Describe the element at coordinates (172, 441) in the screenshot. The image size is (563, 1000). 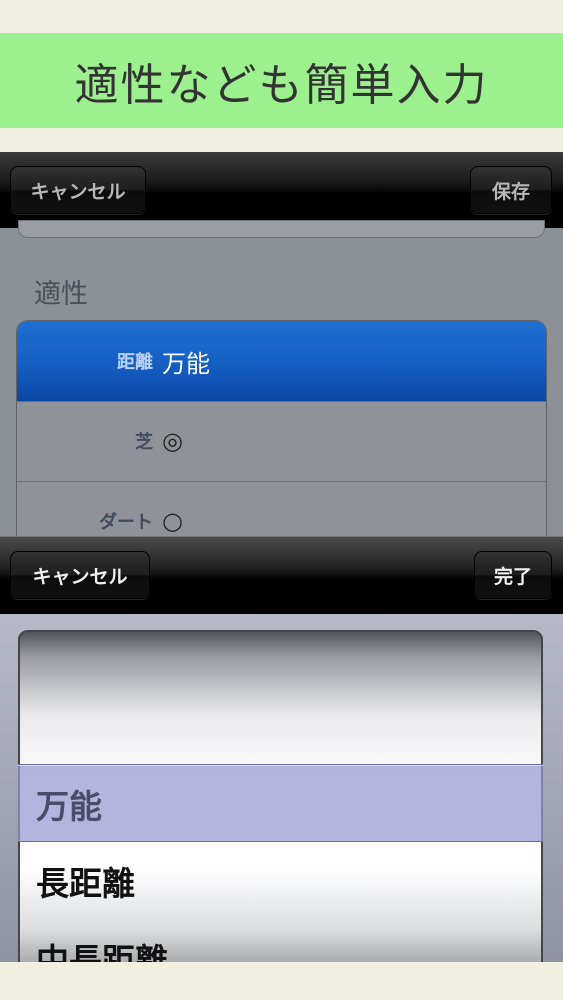
I see `row-value: ◎` at that location.